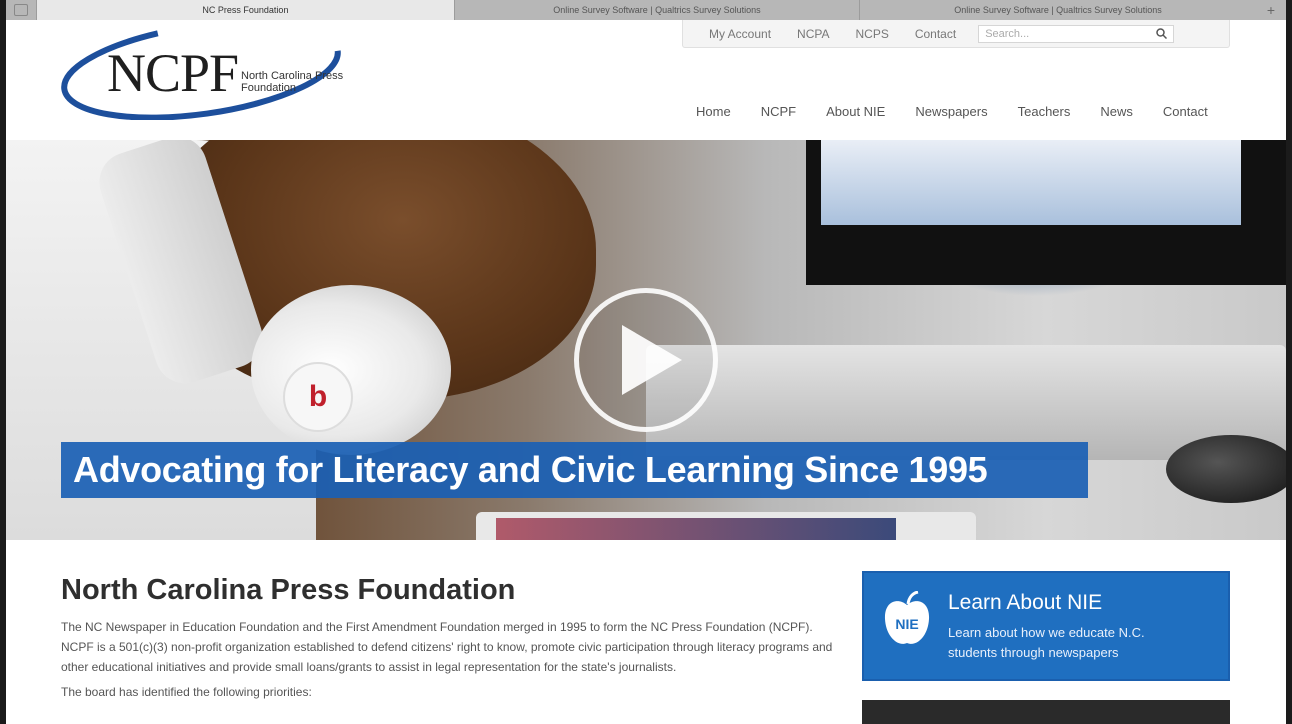 The width and height of the screenshot is (1292, 724). Describe the element at coordinates (1031, 182) in the screenshot. I see `hero-photo-screen` at that location.